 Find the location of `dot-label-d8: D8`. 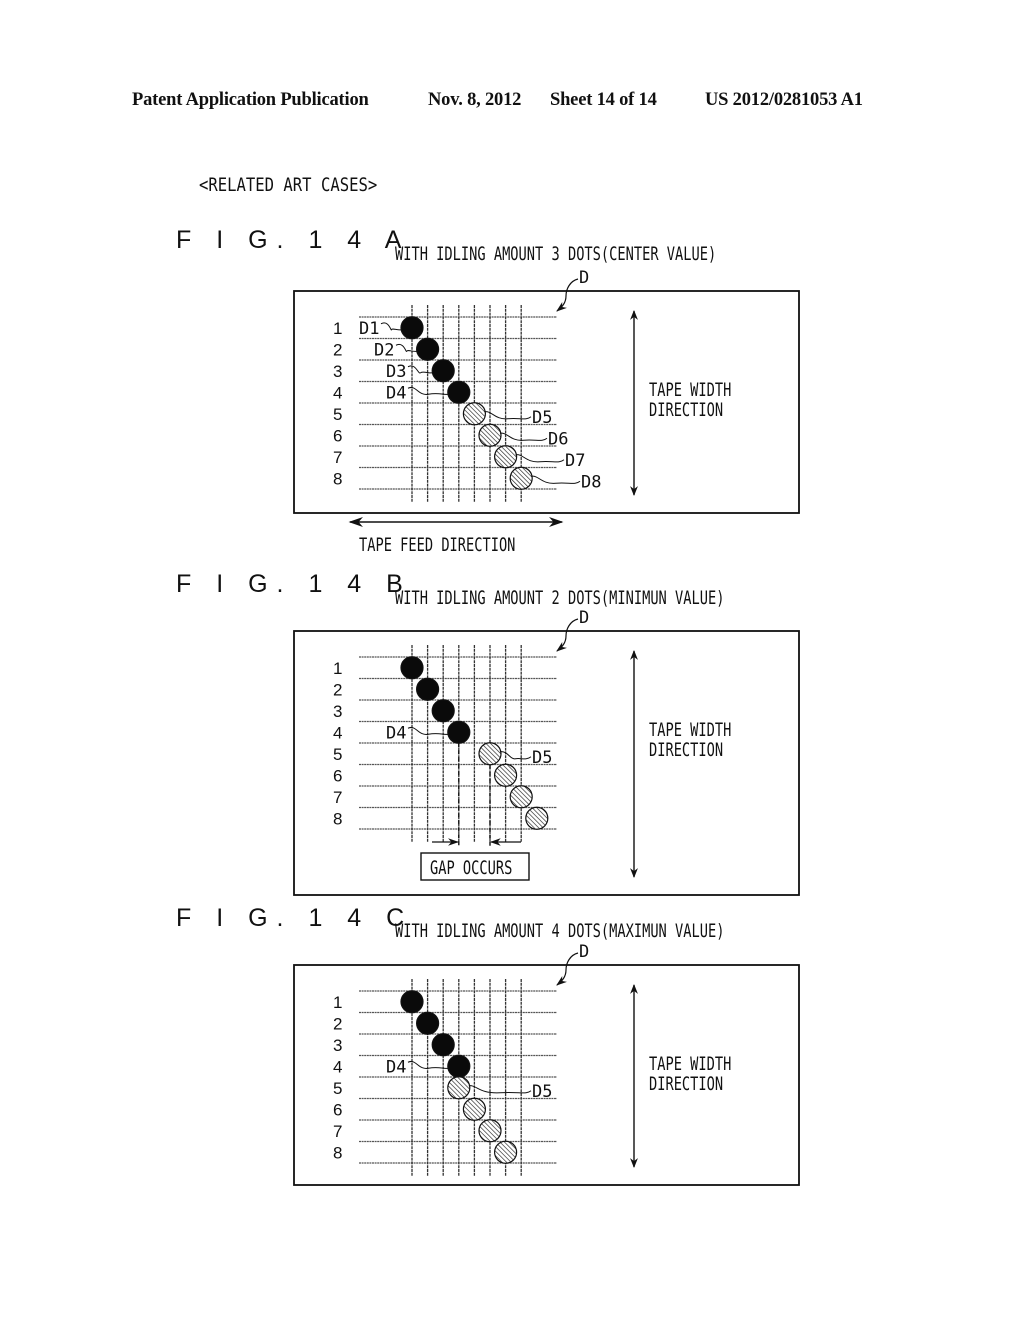

dot-label-d8: D8 is located at coordinates (591, 482).